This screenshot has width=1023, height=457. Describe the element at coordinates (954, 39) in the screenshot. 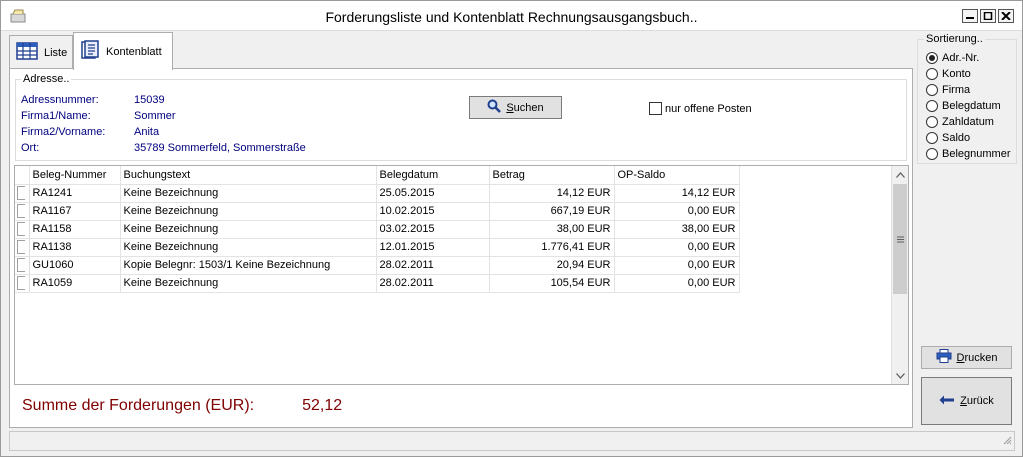

I see `sort-legend: Sortierung..` at that location.